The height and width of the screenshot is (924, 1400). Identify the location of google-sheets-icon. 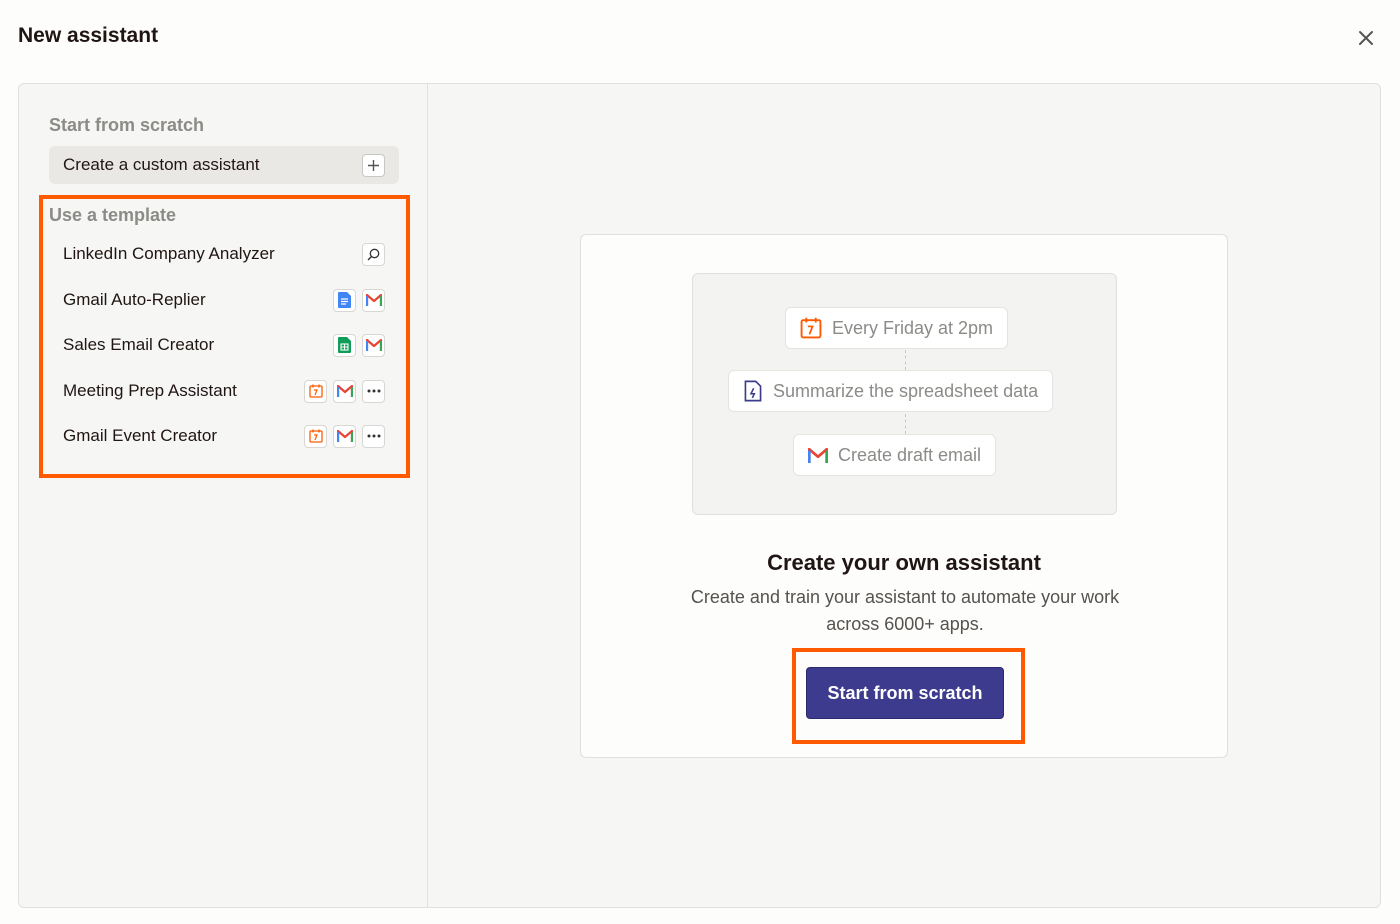
(344, 345).